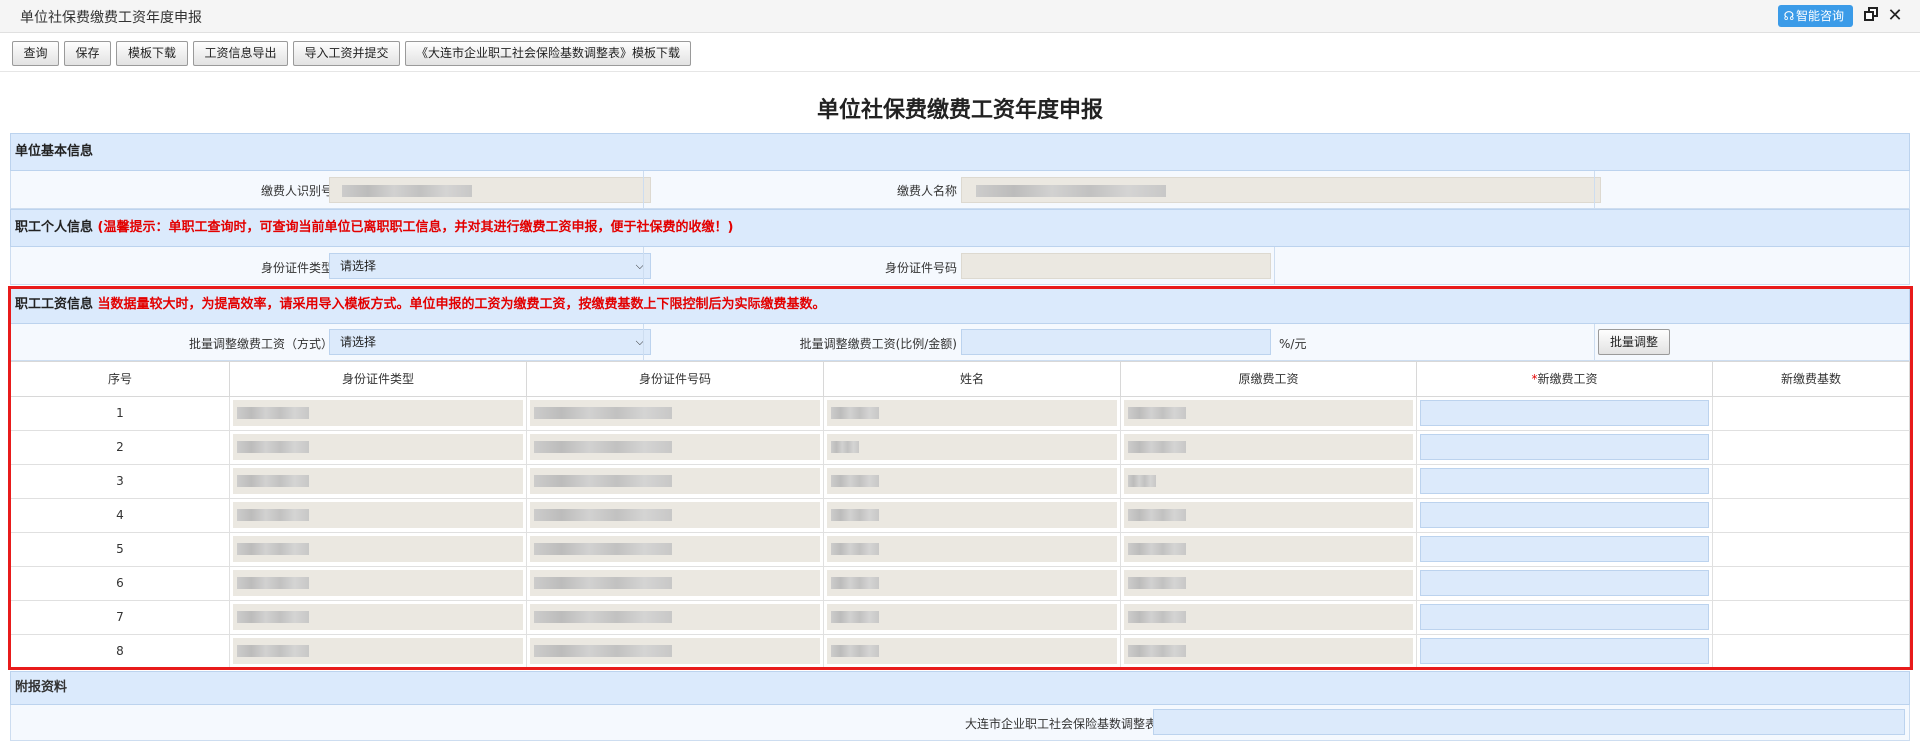 The width and height of the screenshot is (1920, 752). What do you see at coordinates (675, 379) in the screenshot?
I see `col-id-number: 身份证件号码` at bounding box center [675, 379].